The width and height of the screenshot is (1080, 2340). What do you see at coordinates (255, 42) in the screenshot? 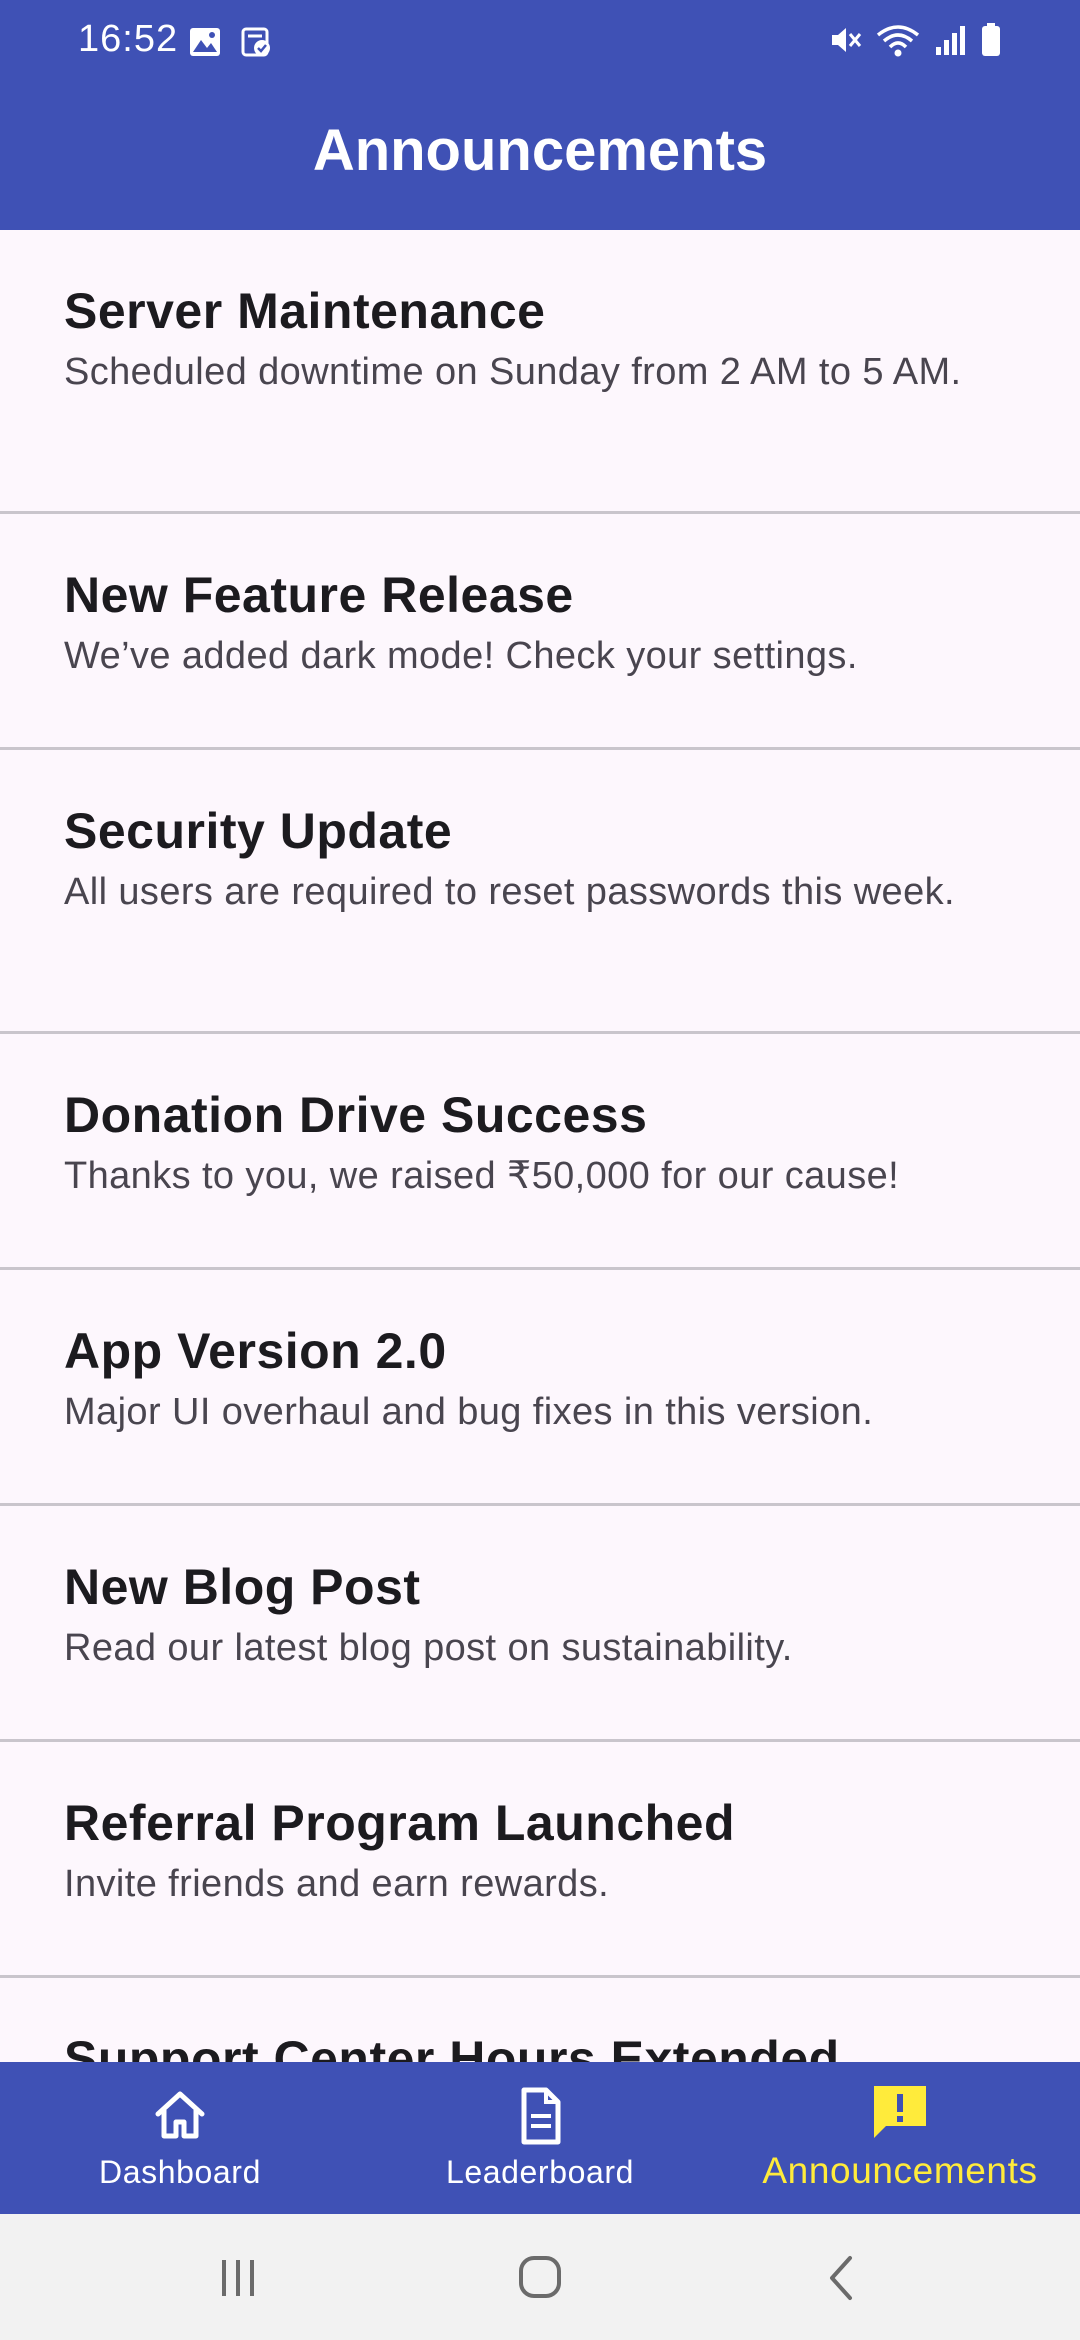
I see `task-check-icon` at bounding box center [255, 42].